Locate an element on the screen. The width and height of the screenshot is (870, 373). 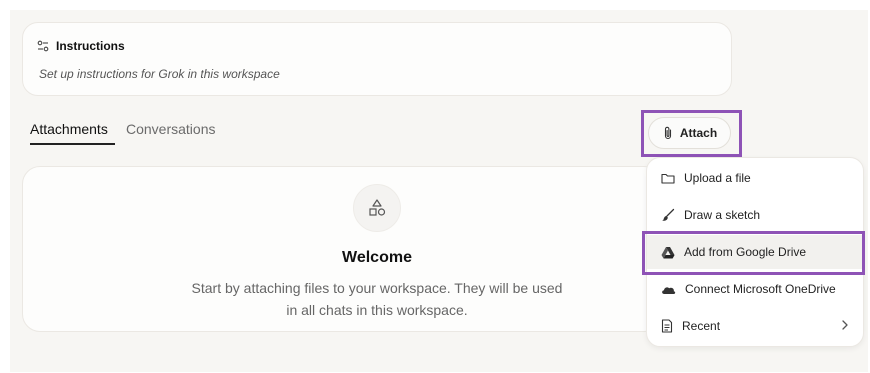
onedrive-icon is located at coordinates (668, 289).